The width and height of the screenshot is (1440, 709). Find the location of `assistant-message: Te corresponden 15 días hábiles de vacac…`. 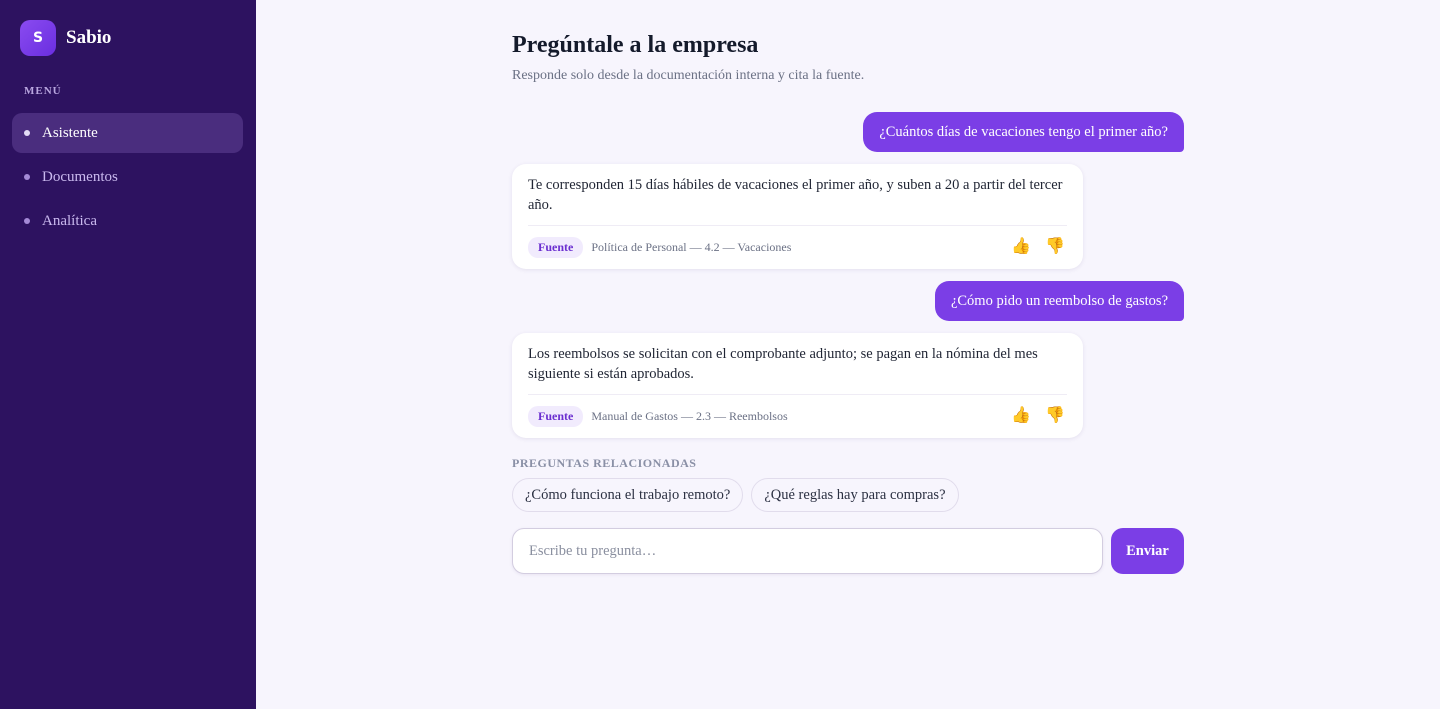

assistant-message: Te corresponden 15 días hábiles de vacac… is located at coordinates (797, 216).